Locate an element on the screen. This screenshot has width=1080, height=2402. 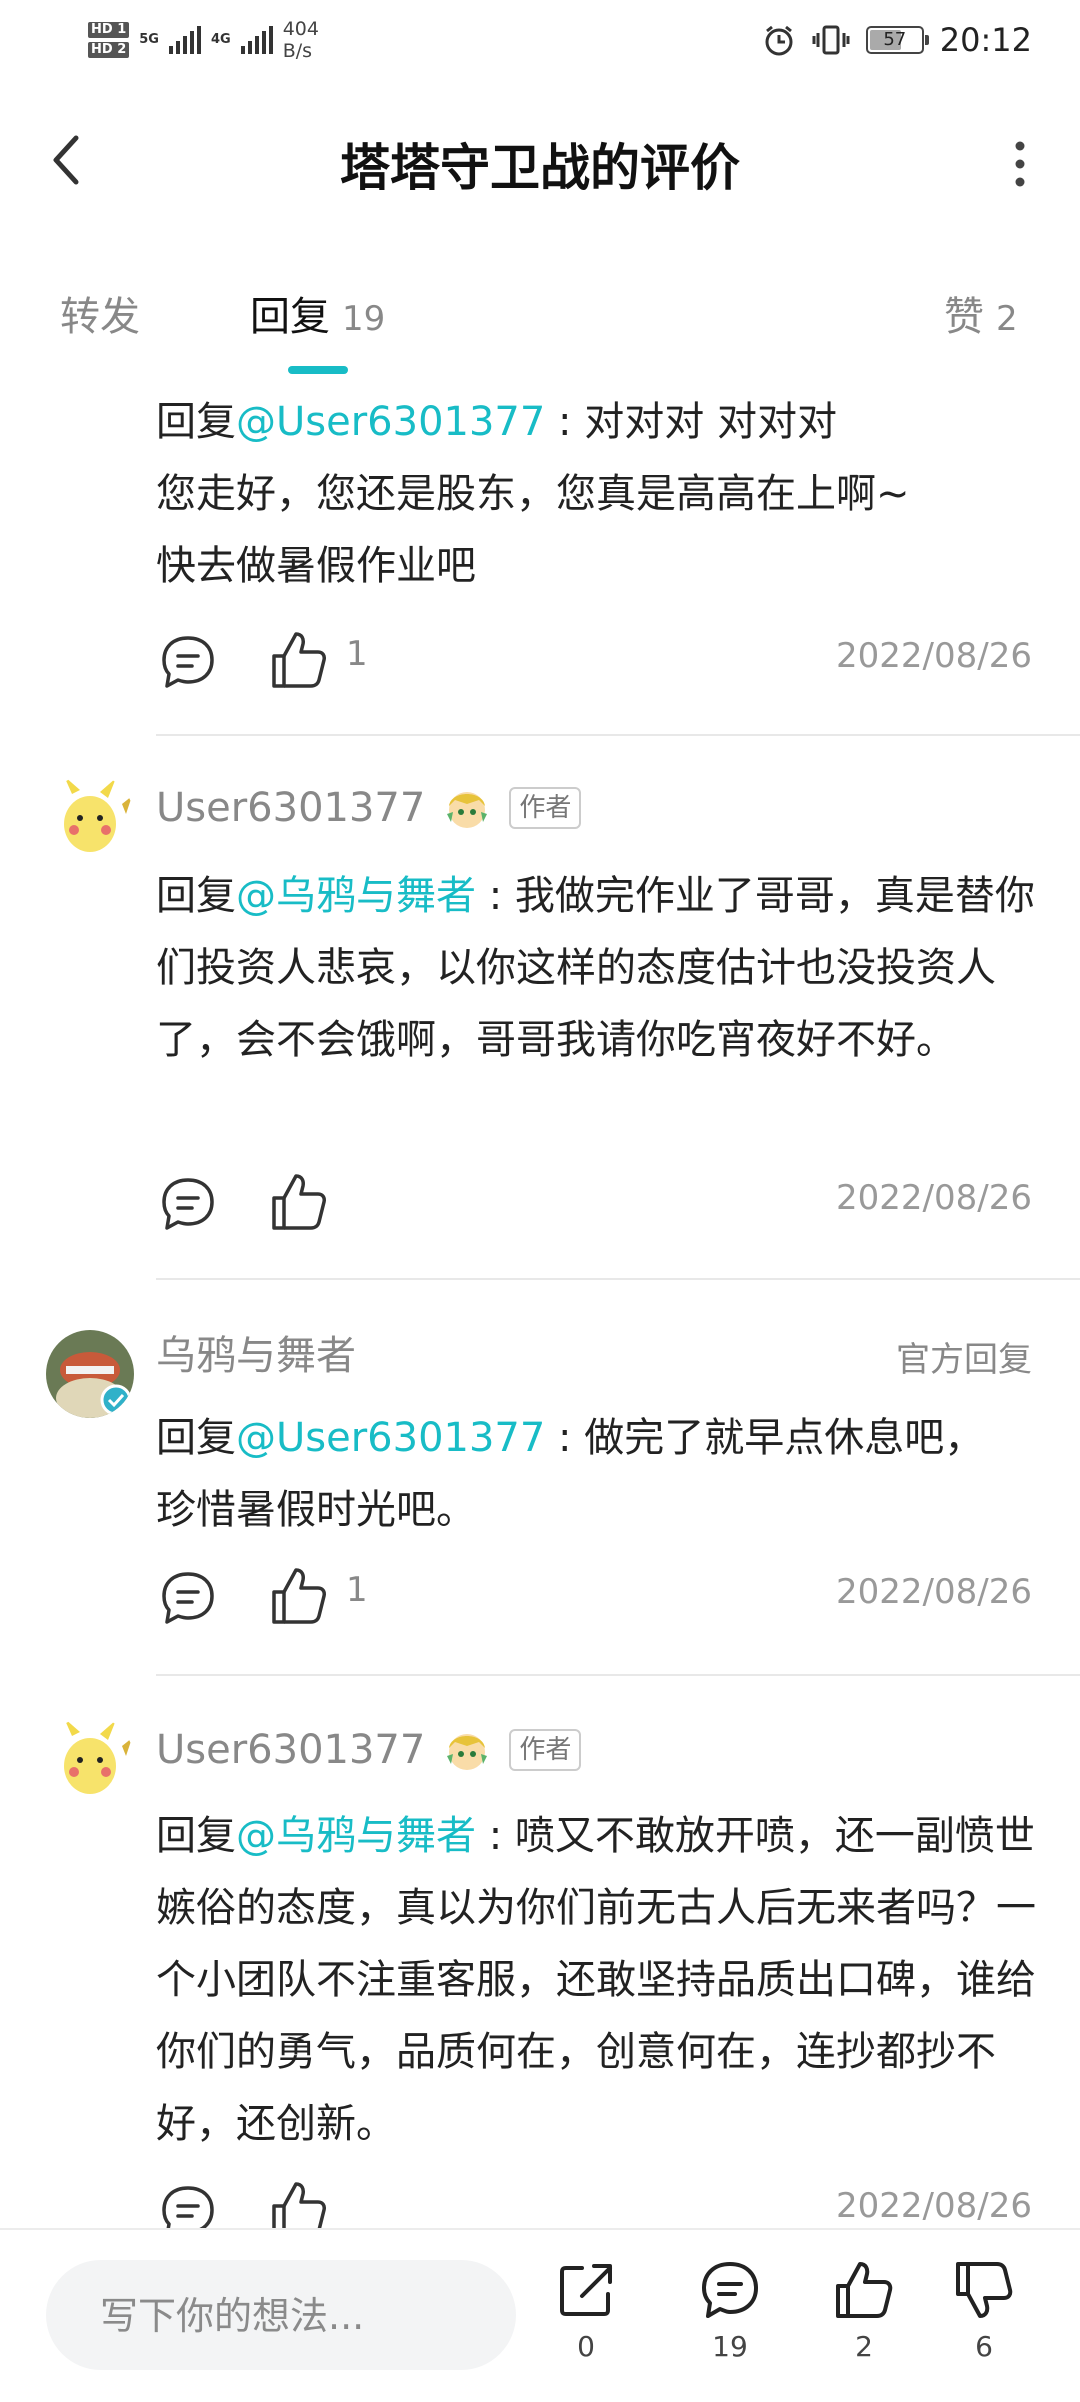
comments-button: 19 is located at coordinates (730, 2323).